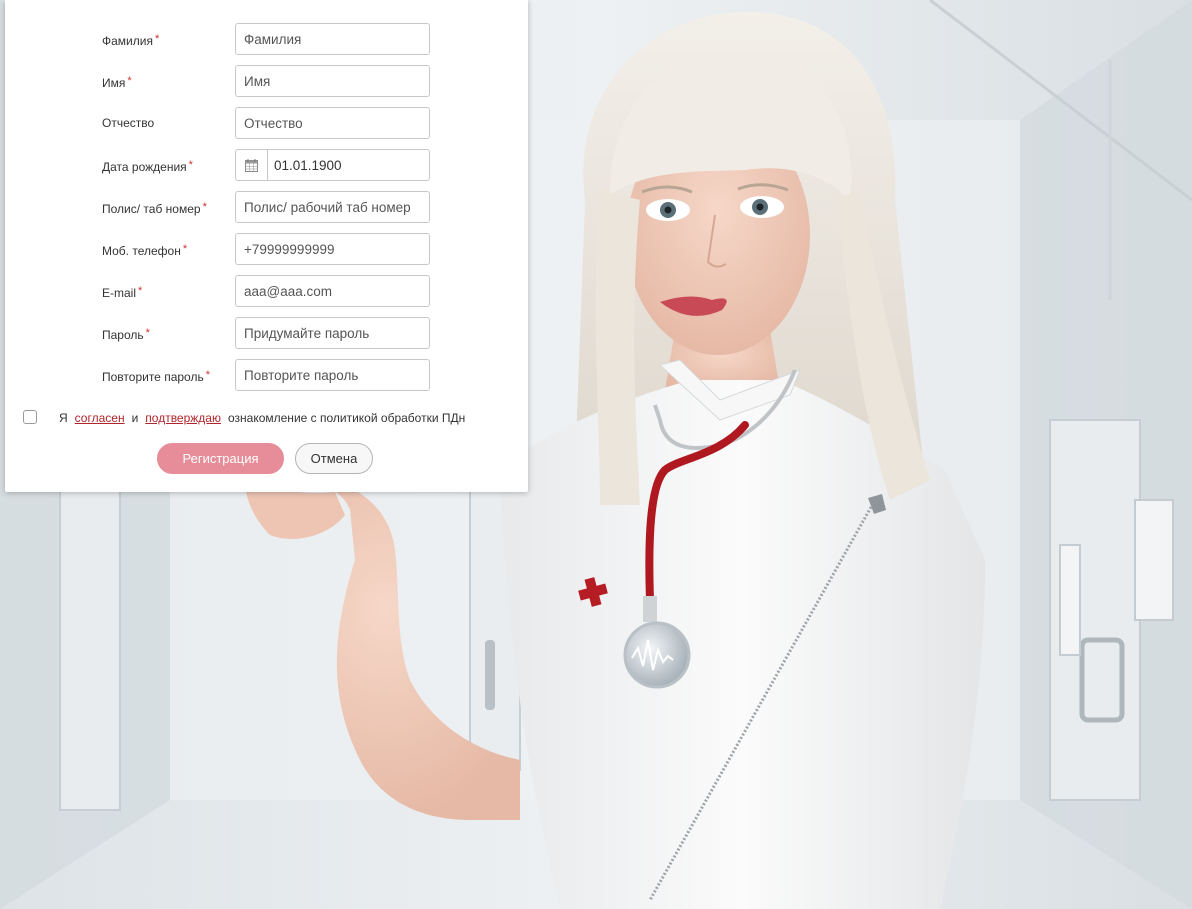  What do you see at coordinates (114, 83) in the screenshot?
I see `first-name-label-text: Имя` at bounding box center [114, 83].